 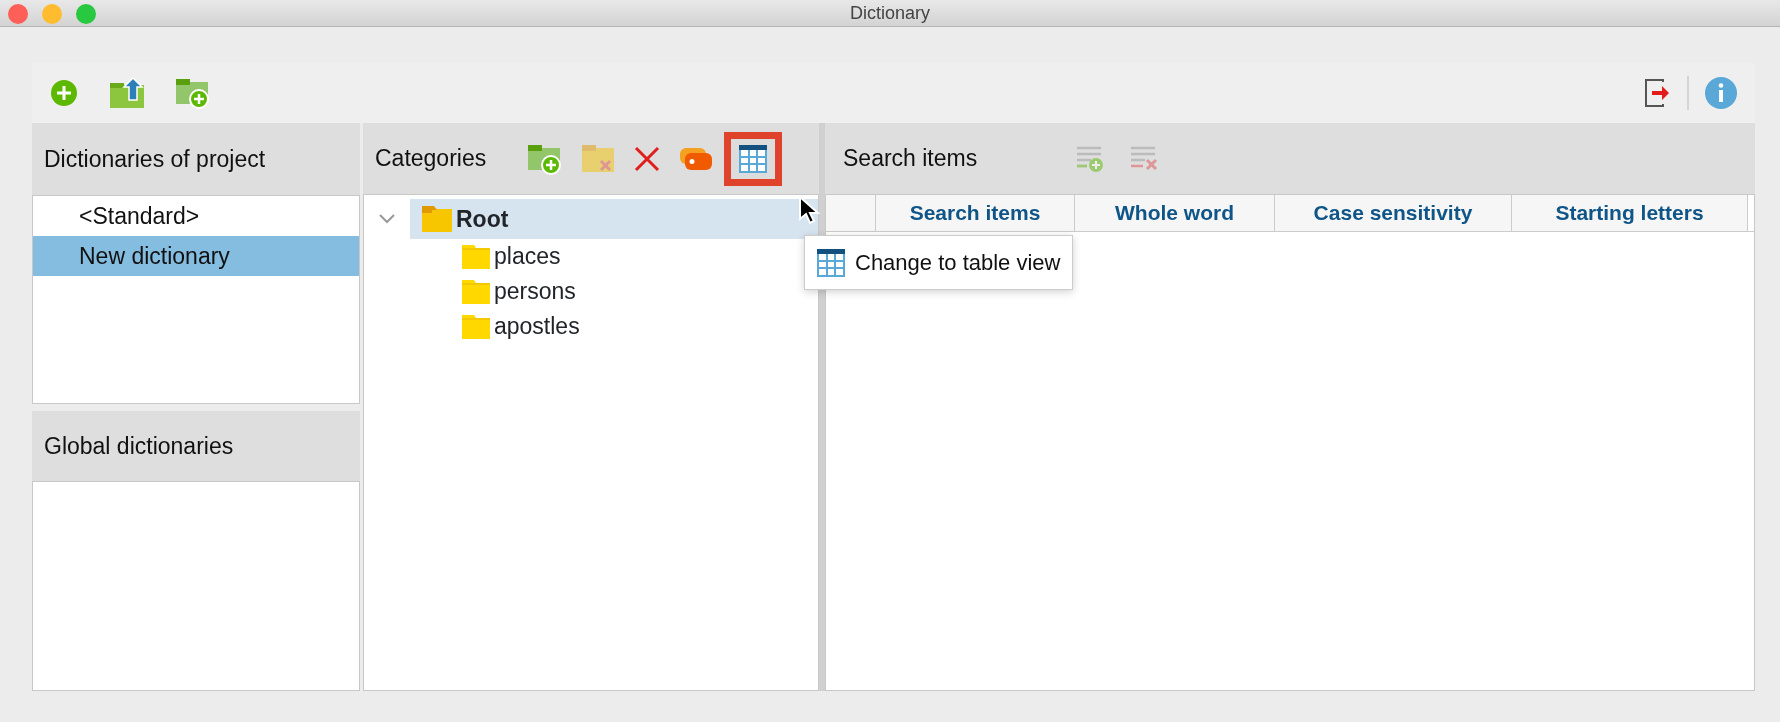 I want to click on tree-row: apostles, so click(x=591, y=326).